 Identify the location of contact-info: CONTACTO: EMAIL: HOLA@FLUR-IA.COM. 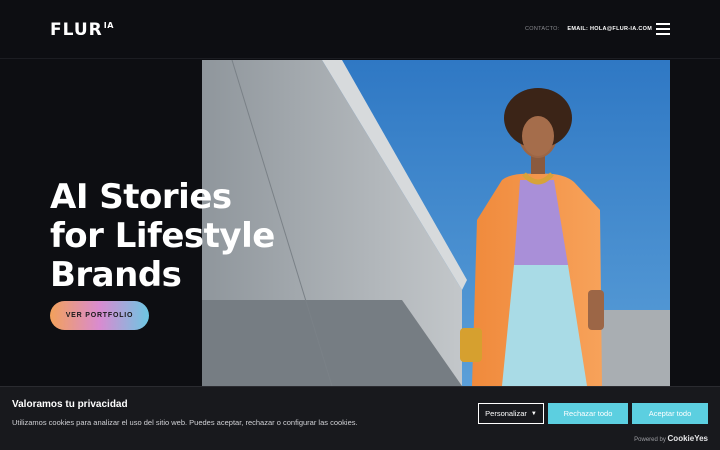
(588, 29).